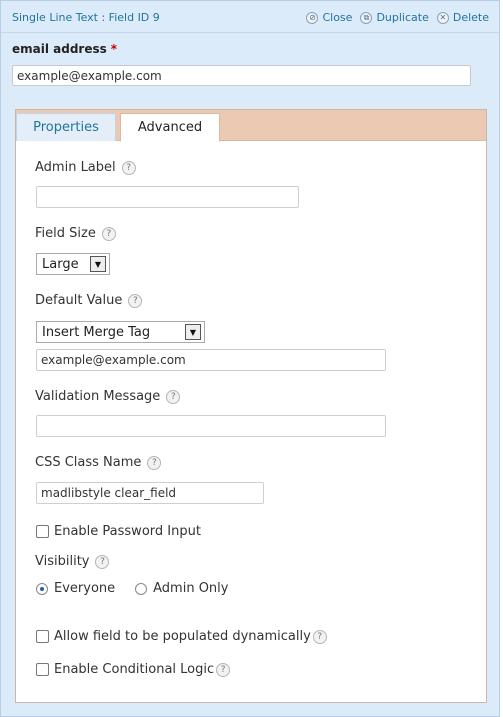 The image size is (503, 717). I want to click on field-size-value: Large, so click(60, 264).